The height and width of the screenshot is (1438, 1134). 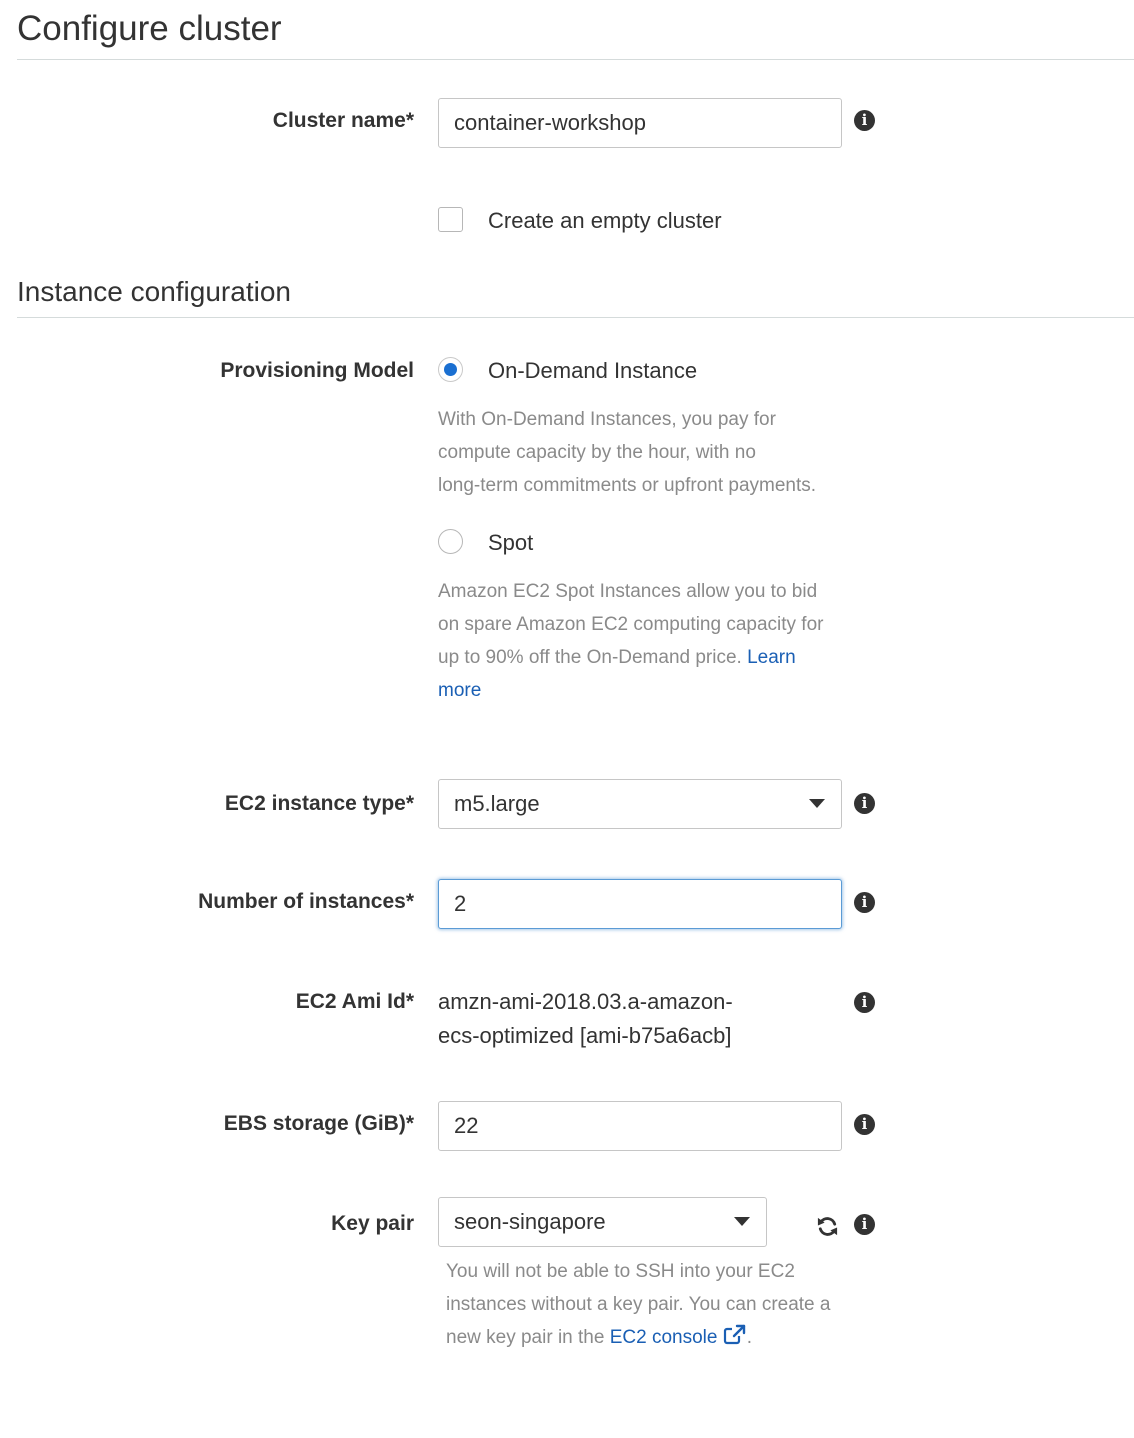 What do you see at coordinates (771, 657) in the screenshot?
I see `learn-more-link: Learn` at bounding box center [771, 657].